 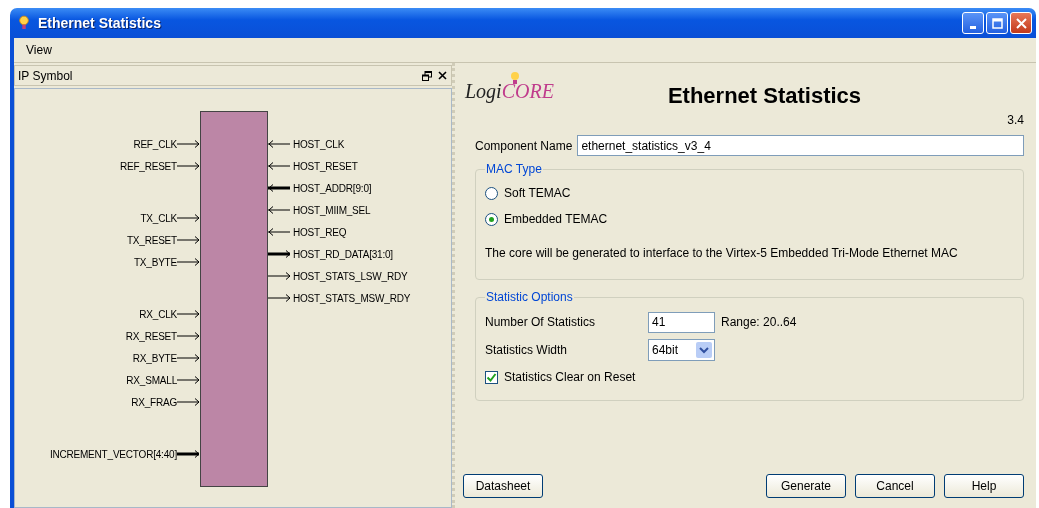 What do you see at coordinates (1015, 120) in the screenshot?
I see `version-label: 3.4` at bounding box center [1015, 120].